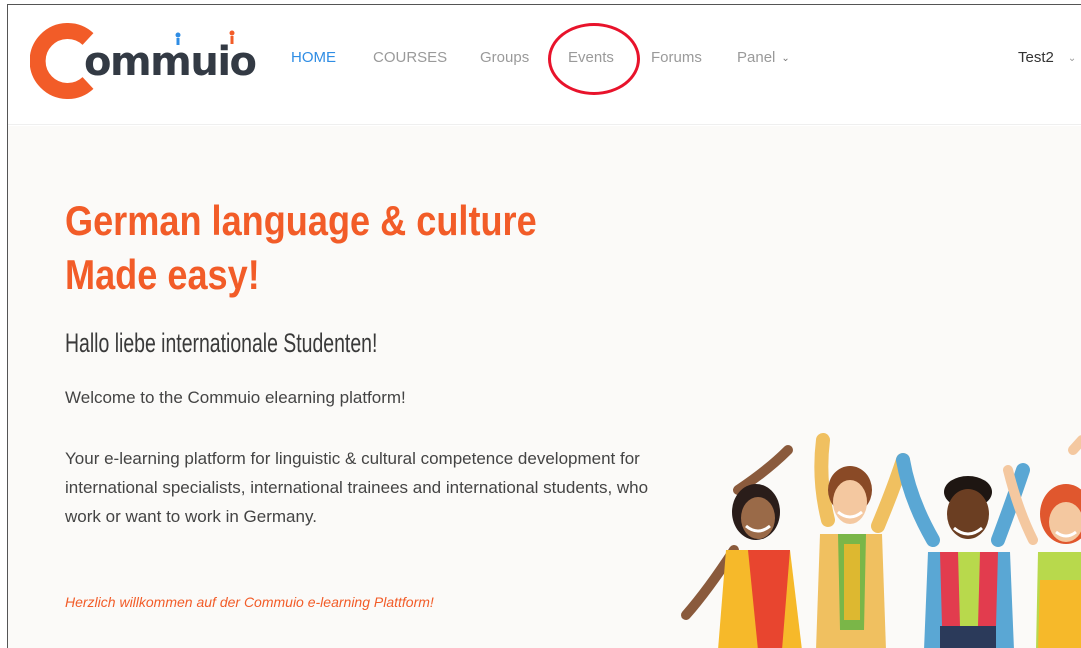 The height and width of the screenshot is (648, 1081). Describe the element at coordinates (1036, 57) in the screenshot. I see `user-name: Test2` at that location.